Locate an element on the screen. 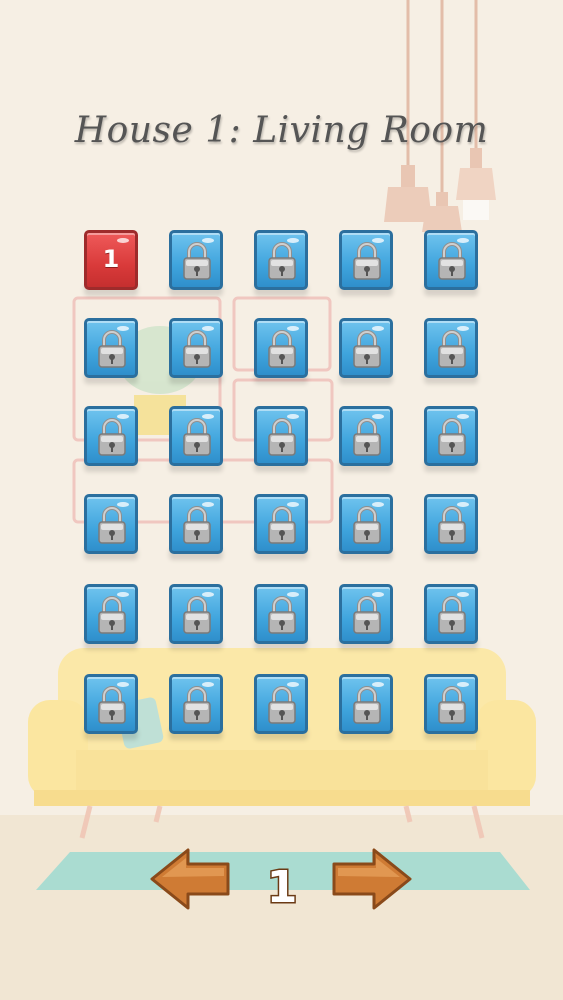  arrow-right-icon is located at coordinates (372, 879).